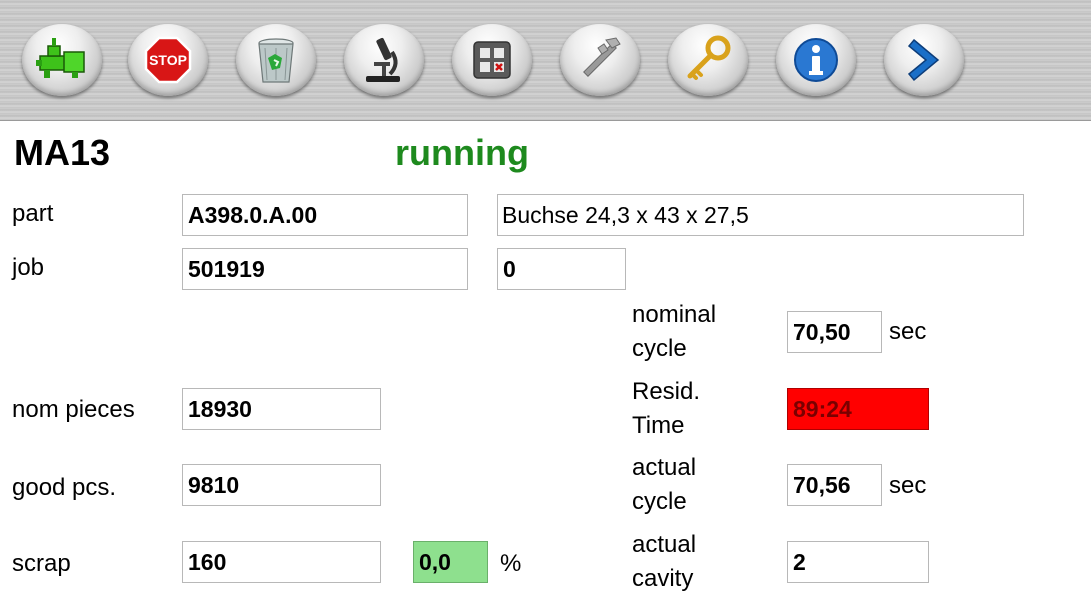 This screenshot has width=1091, height=615. I want to click on forward-button, so click(924, 60).